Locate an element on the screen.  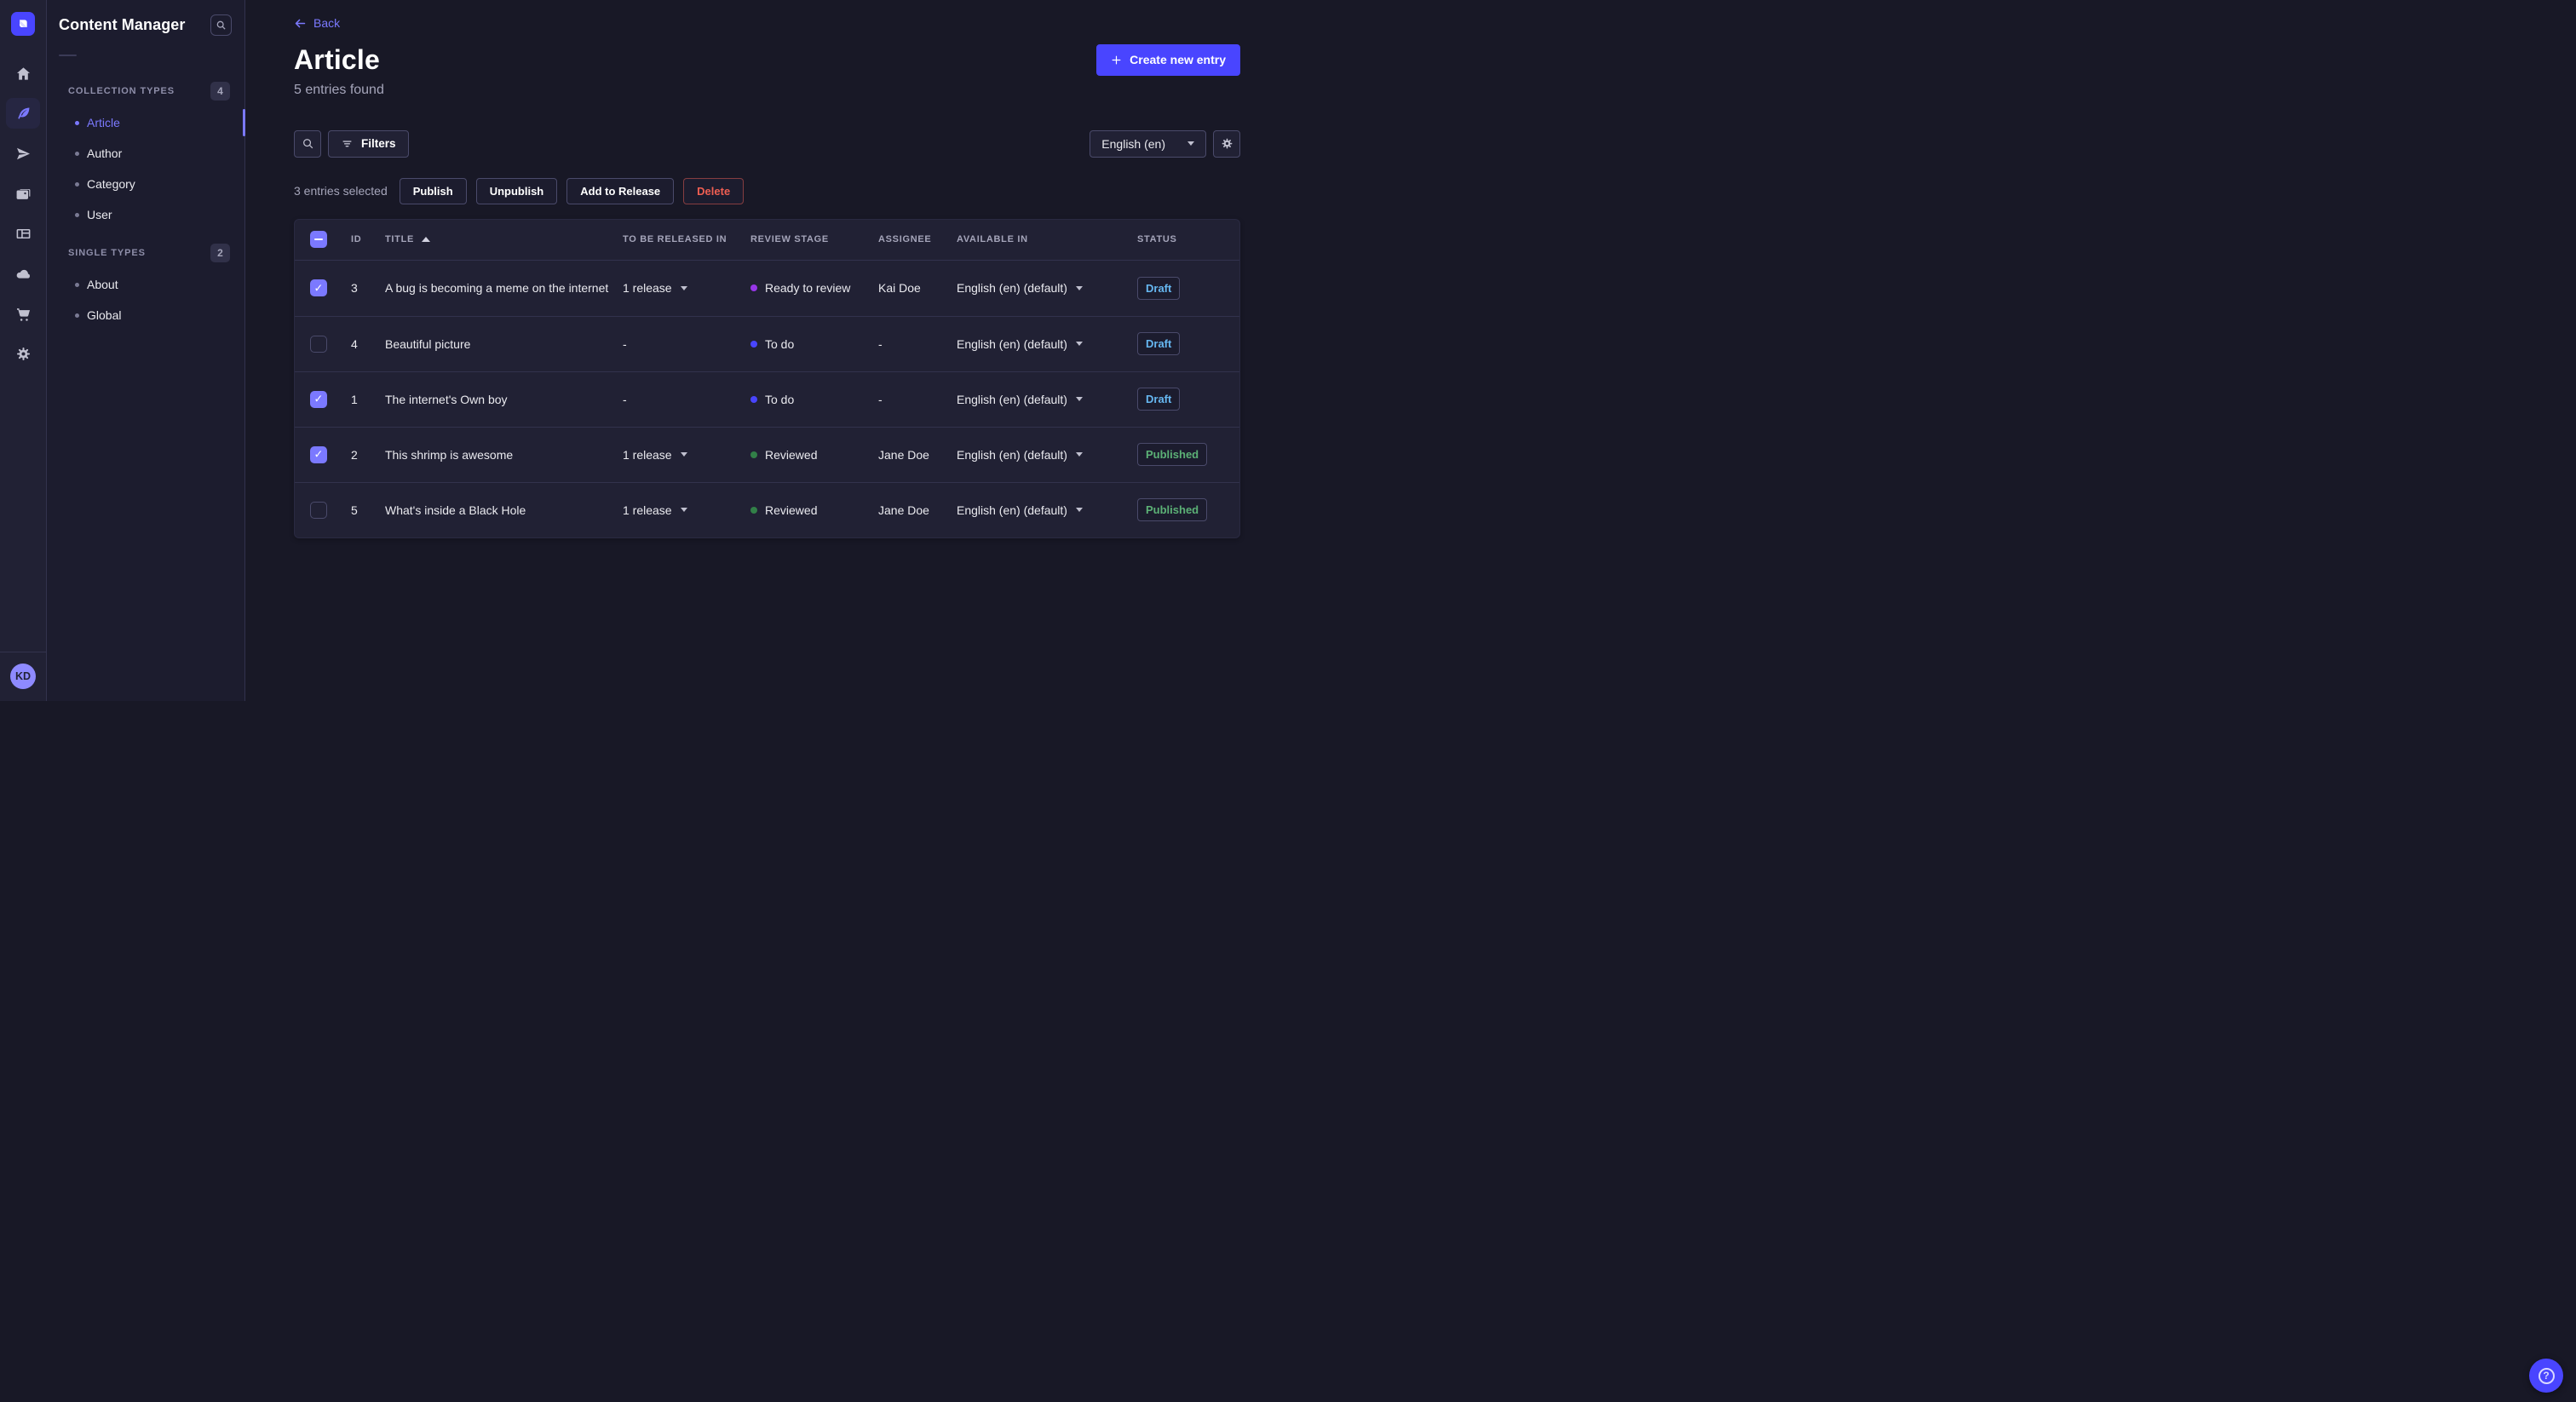
sidebar-search-button is located at coordinates (221, 25).